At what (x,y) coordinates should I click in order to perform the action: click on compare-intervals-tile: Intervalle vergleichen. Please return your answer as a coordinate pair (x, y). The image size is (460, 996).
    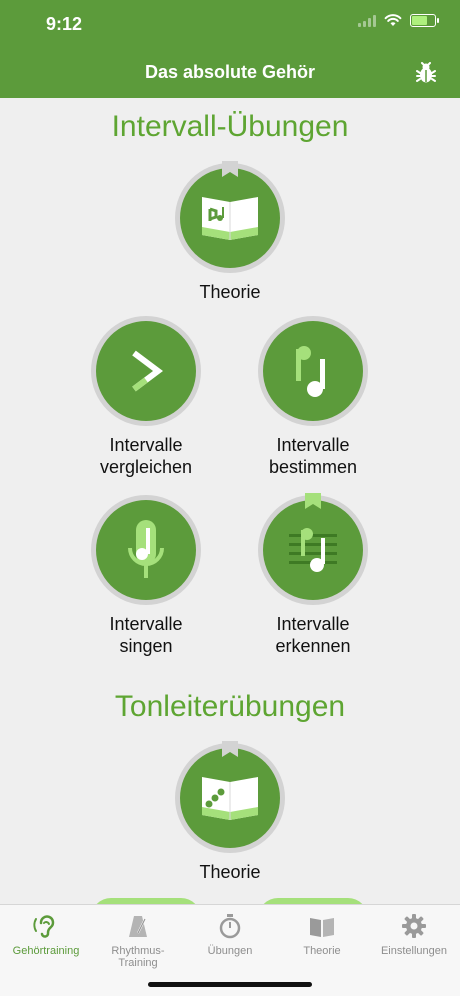
    Looking at the image, I should click on (146, 397).